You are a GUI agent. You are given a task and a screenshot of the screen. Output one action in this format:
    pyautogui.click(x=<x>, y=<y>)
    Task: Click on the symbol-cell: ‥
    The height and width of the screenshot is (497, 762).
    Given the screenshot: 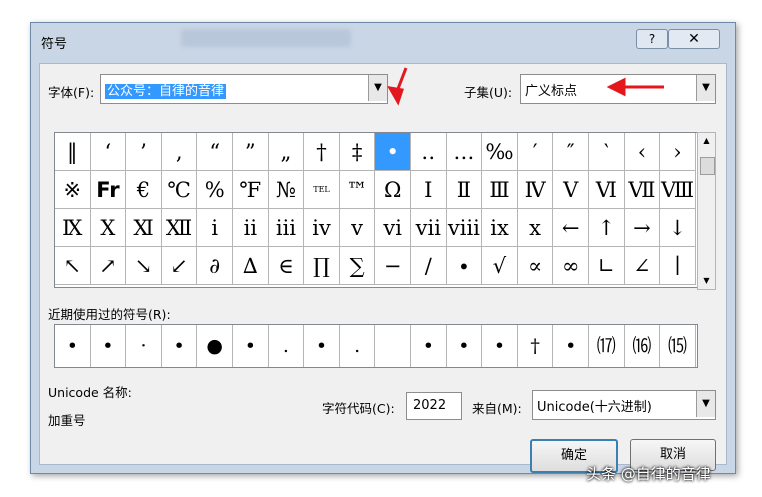 What is the action you would take?
    pyautogui.click(x=429, y=152)
    